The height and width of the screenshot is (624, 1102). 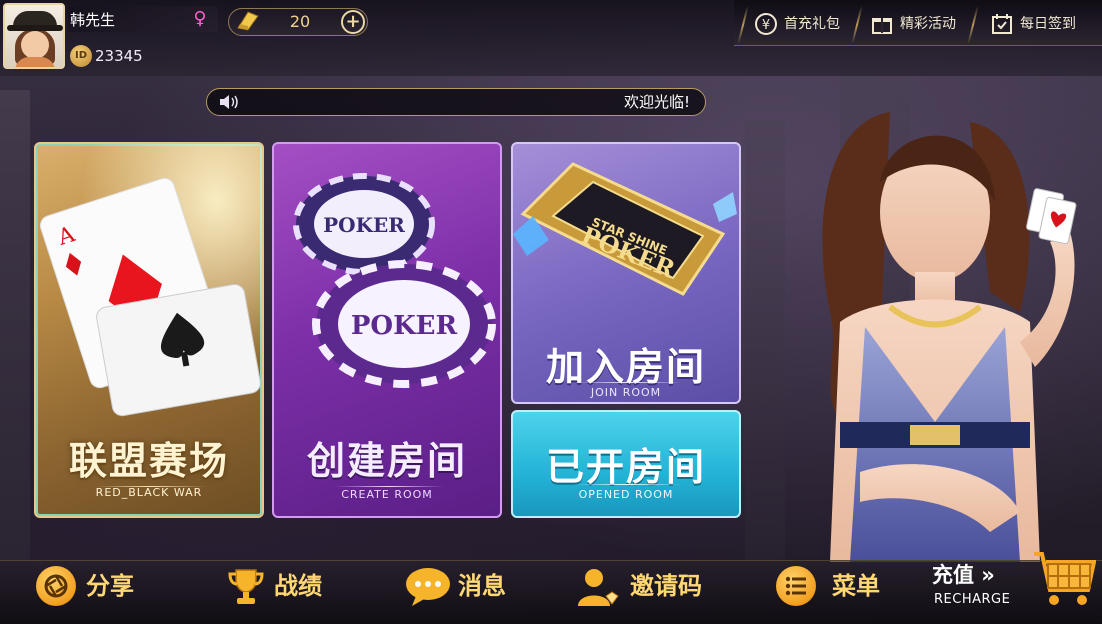 I want to click on menu-button: 菜单, so click(x=836, y=586).